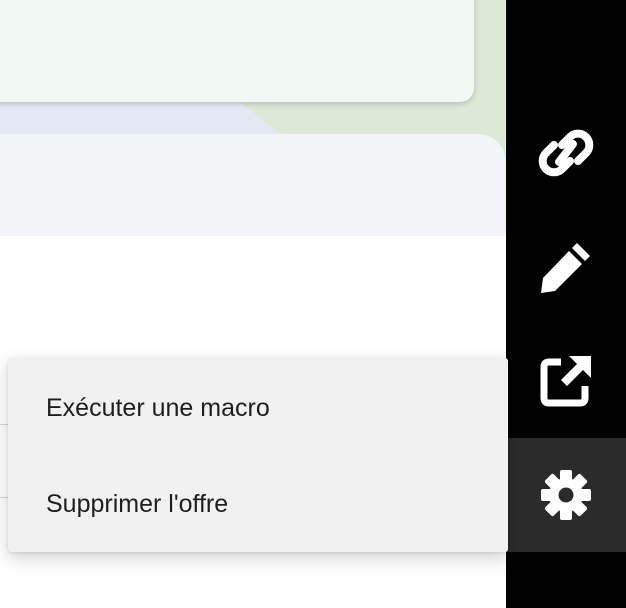 This screenshot has width=626, height=608. I want to click on pencil-icon, so click(565, 268).